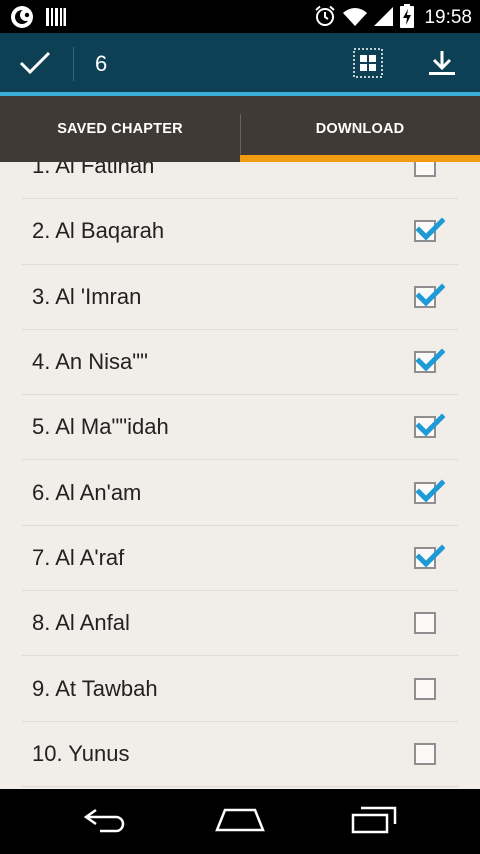 This screenshot has height=854, width=480. What do you see at coordinates (101, 63) in the screenshot?
I see `selected-count: 6` at bounding box center [101, 63].